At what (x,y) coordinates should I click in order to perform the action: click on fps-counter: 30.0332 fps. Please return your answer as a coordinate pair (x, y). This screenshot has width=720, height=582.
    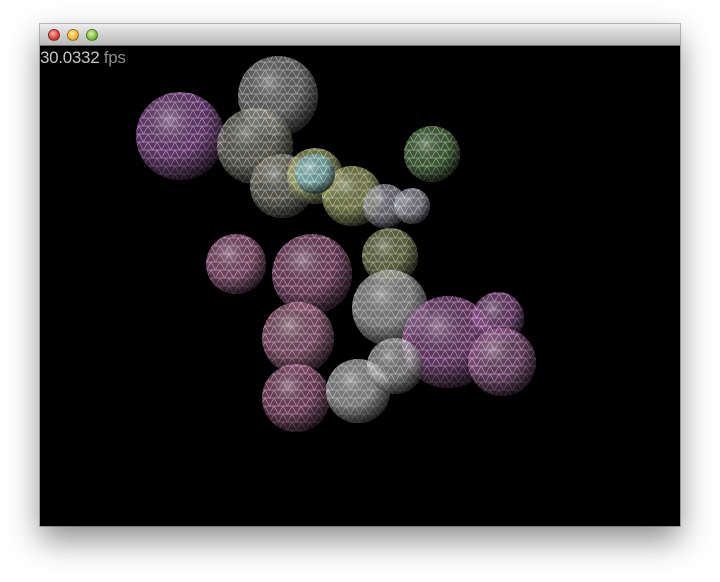
    Looking at the image, I should click on (83, 58).